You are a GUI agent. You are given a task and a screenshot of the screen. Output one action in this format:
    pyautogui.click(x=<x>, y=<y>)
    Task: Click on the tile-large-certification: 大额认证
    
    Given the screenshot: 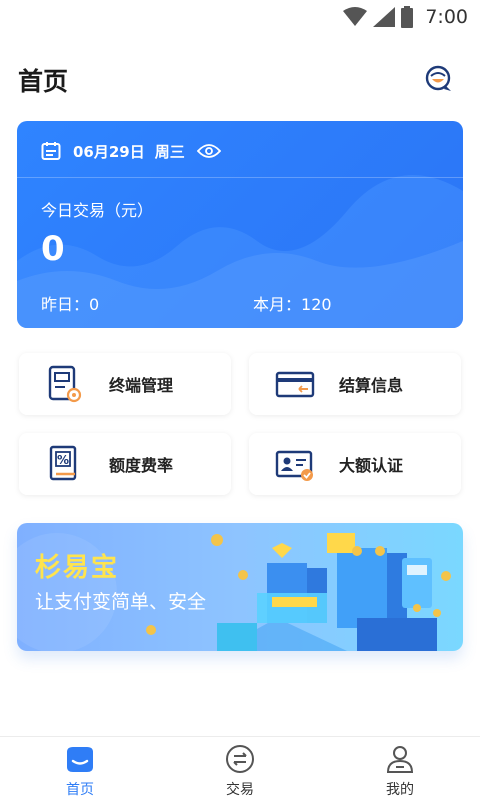 What is the action you would take?
    pyautogui.click(x=355, y=464)
    